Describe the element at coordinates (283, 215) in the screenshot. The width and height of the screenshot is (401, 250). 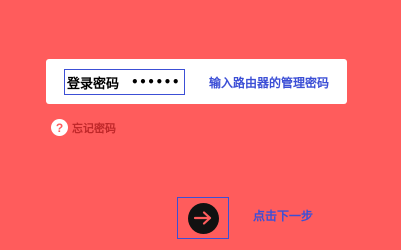
I see `next-step-label: 点击下一步` at that location.